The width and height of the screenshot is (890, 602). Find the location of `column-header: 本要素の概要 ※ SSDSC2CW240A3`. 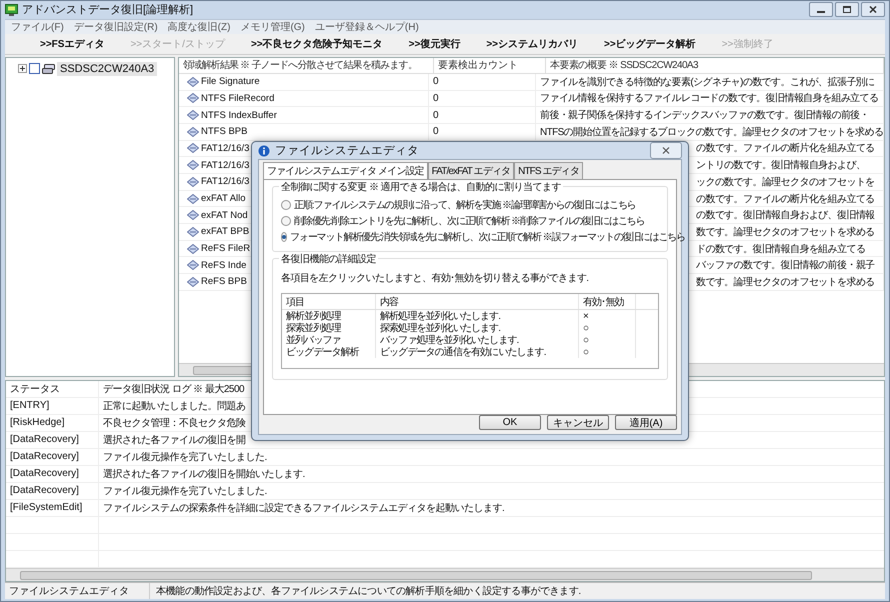

column-header: 本要素の概要 ※ SSDSC2CW240A3 is located at coordinates (715, 65).